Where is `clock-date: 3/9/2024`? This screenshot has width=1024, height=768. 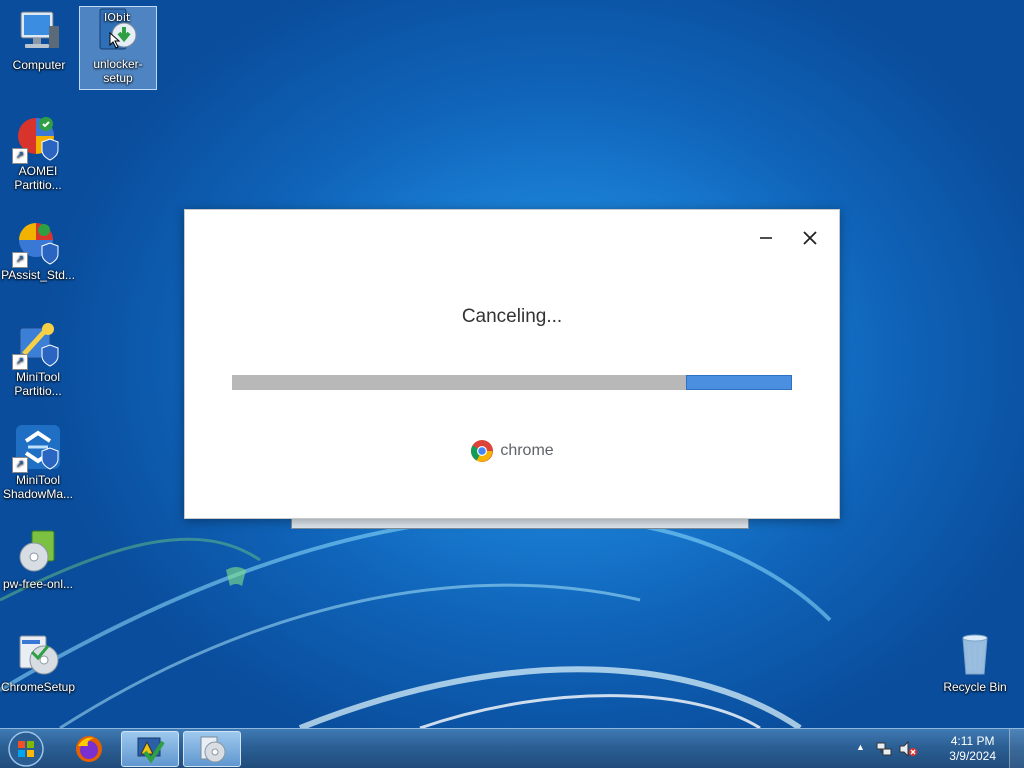
clock-date: 3/9/2024 is located at coordinates (972, 756).